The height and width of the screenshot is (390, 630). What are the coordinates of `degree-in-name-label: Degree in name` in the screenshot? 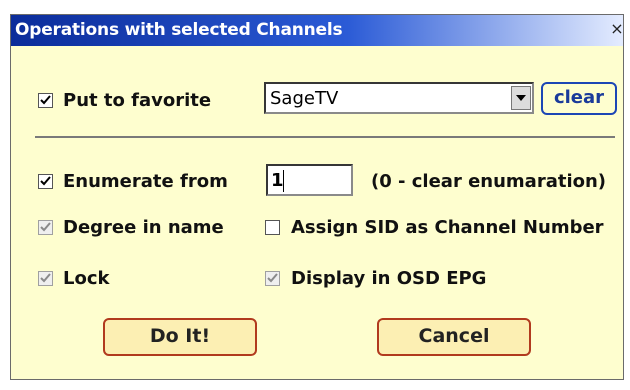 It's located at (143, 227).